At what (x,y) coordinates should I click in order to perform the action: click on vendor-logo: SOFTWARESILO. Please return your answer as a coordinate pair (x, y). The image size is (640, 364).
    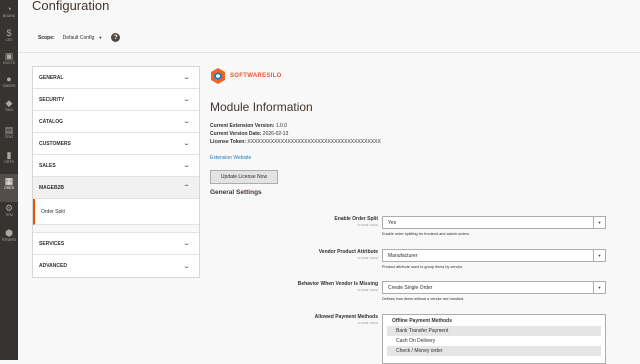
    Looking at the image, I should click on (420, 76).